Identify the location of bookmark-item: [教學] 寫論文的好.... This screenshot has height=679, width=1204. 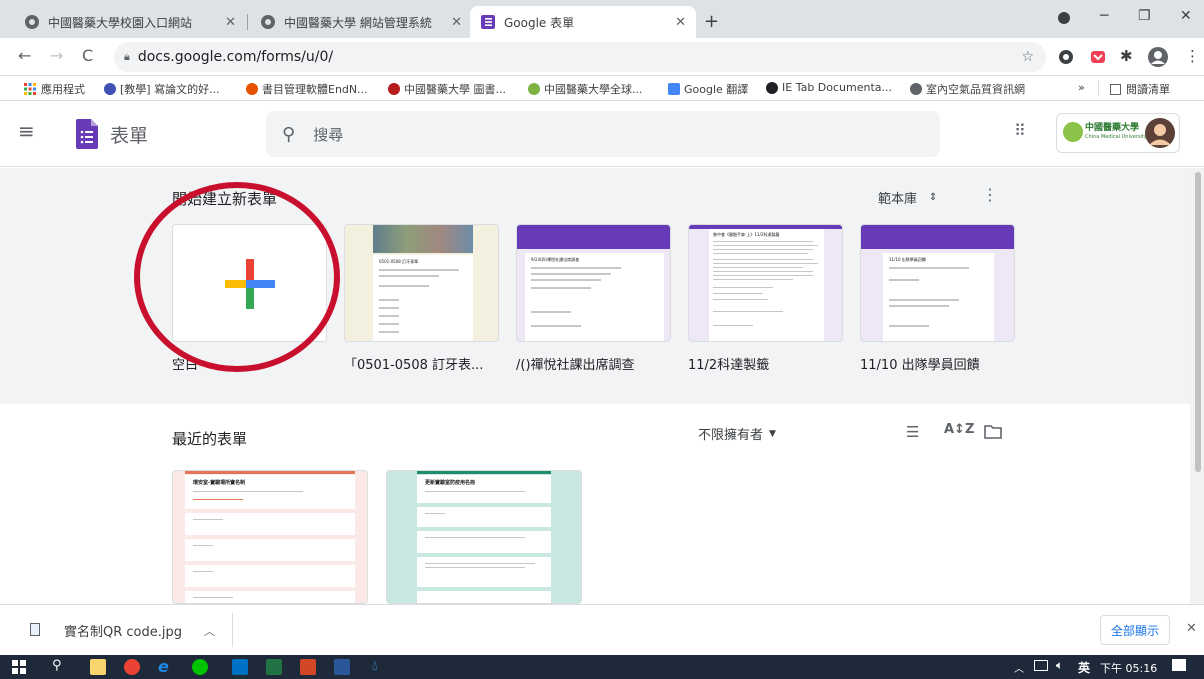
(162, 89).